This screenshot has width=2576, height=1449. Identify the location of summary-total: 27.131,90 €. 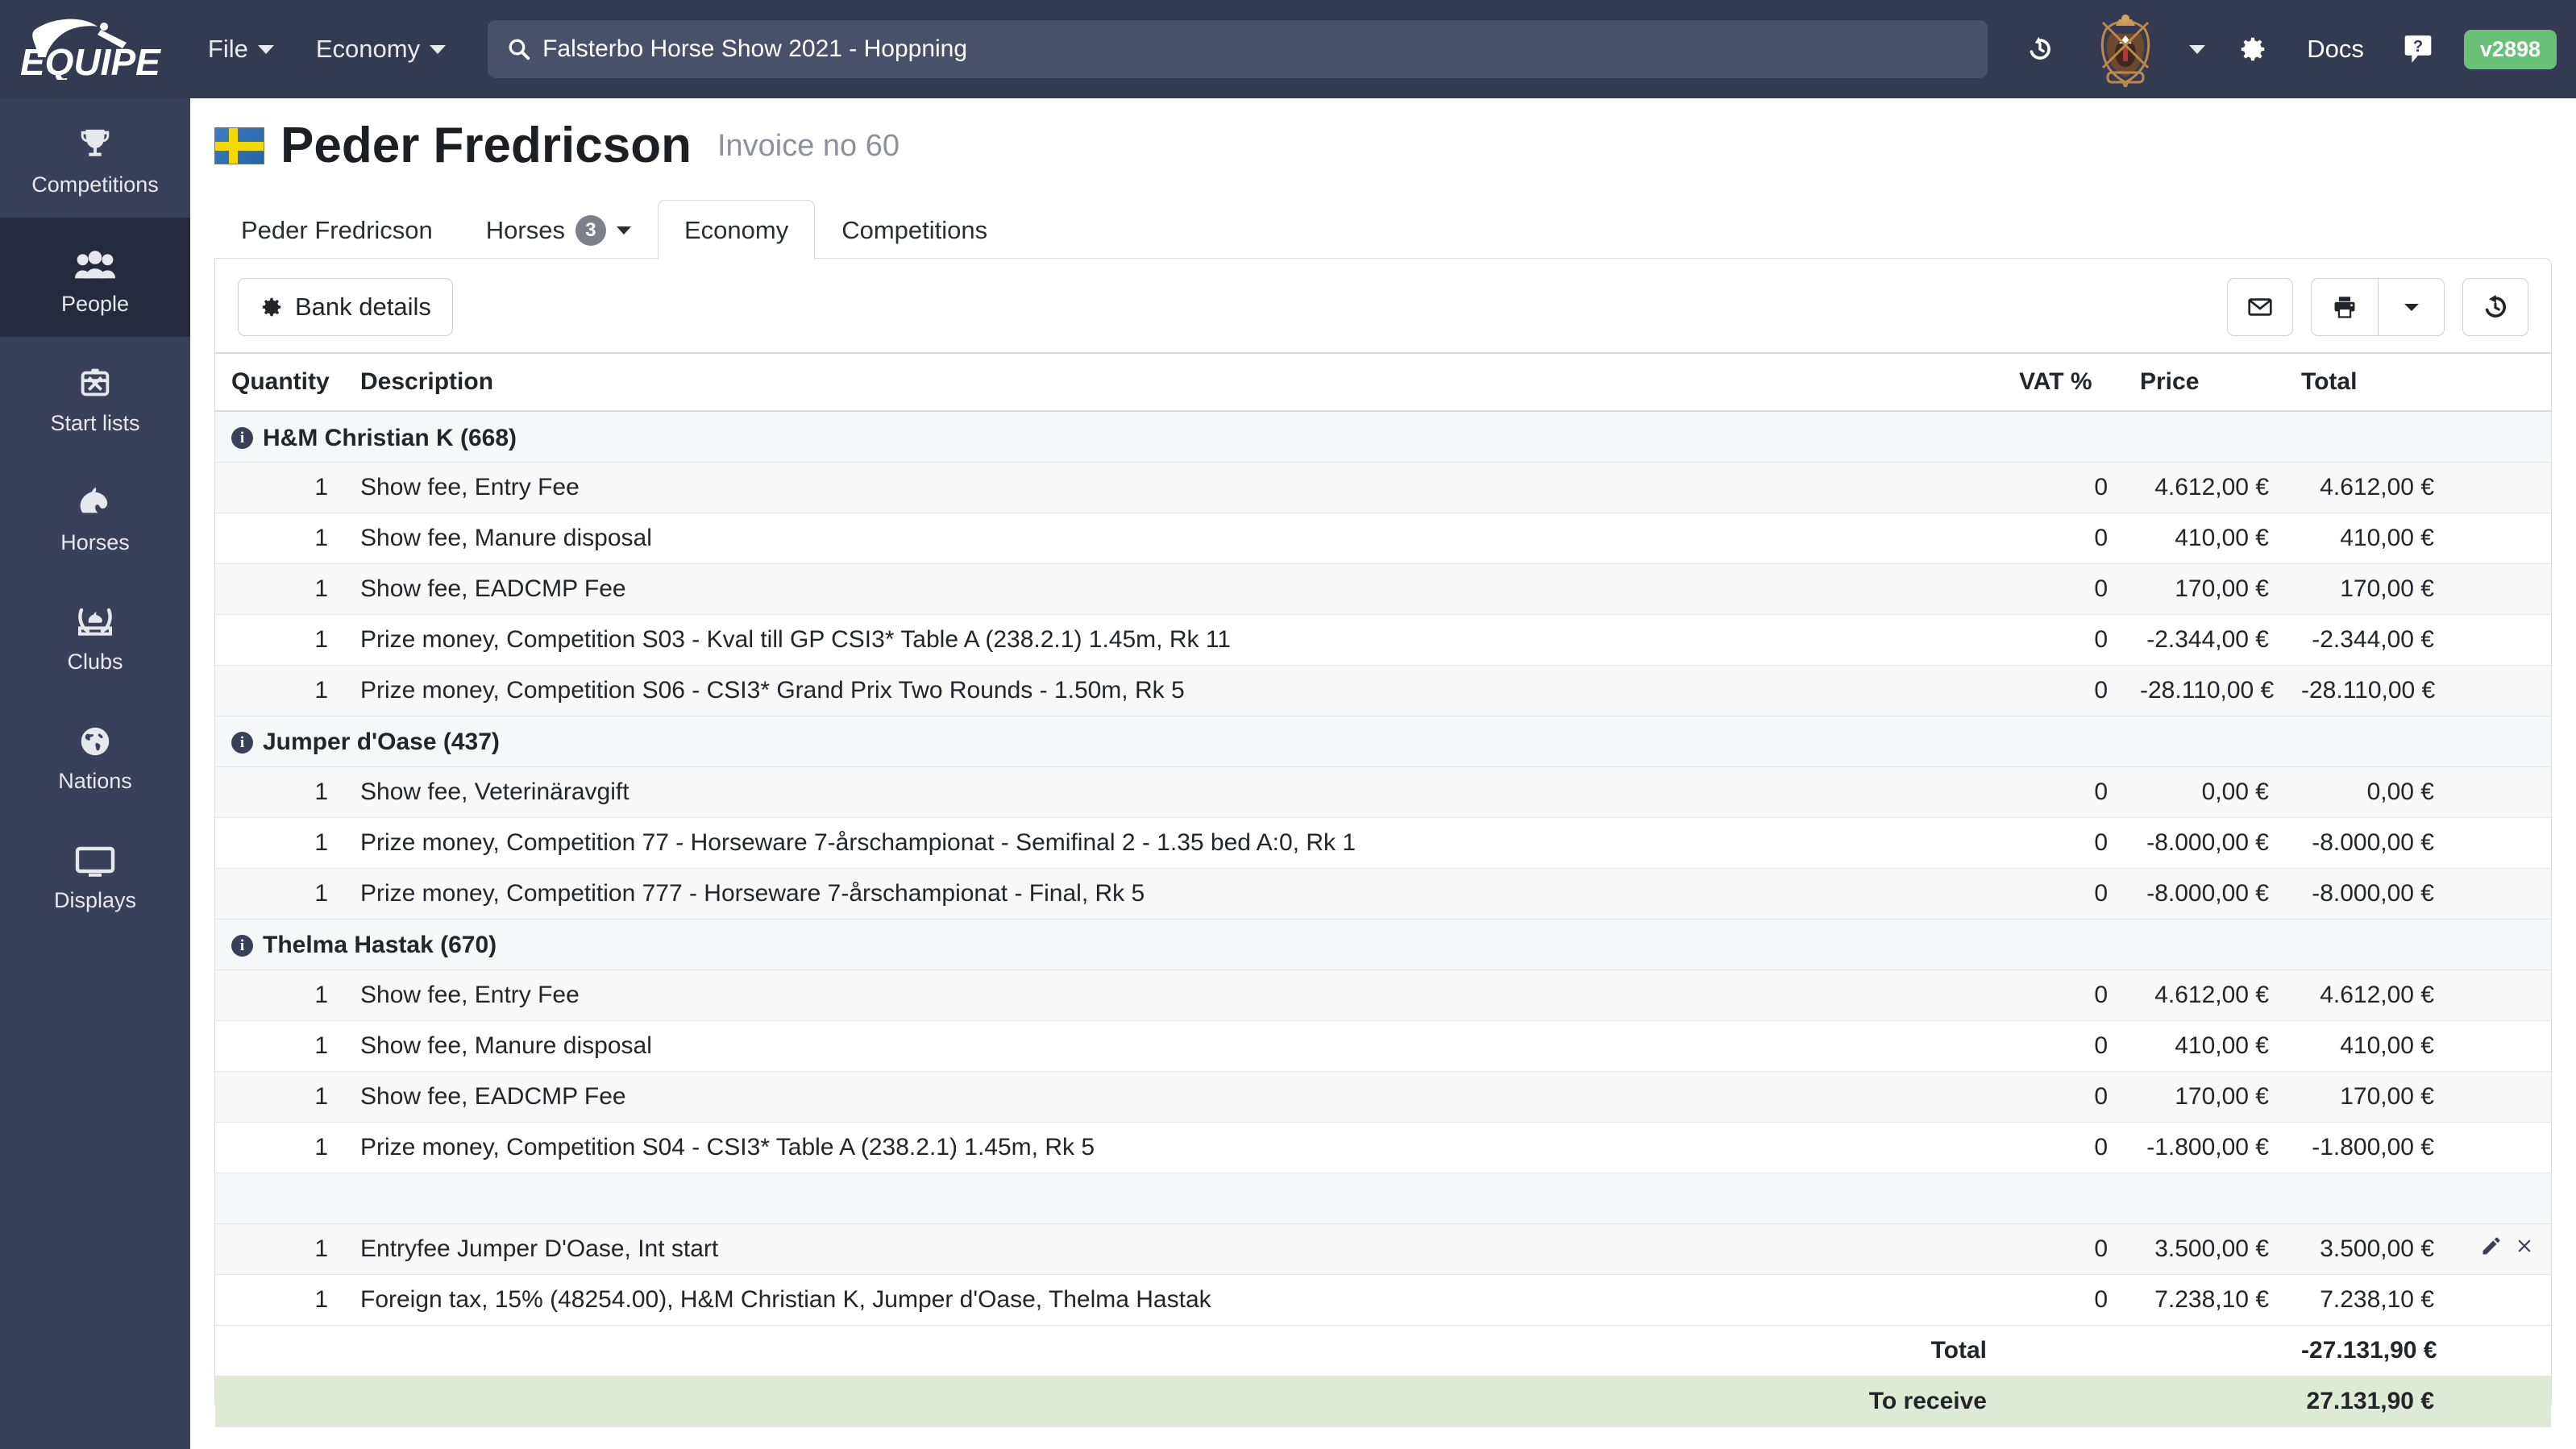
(2367, 1401).